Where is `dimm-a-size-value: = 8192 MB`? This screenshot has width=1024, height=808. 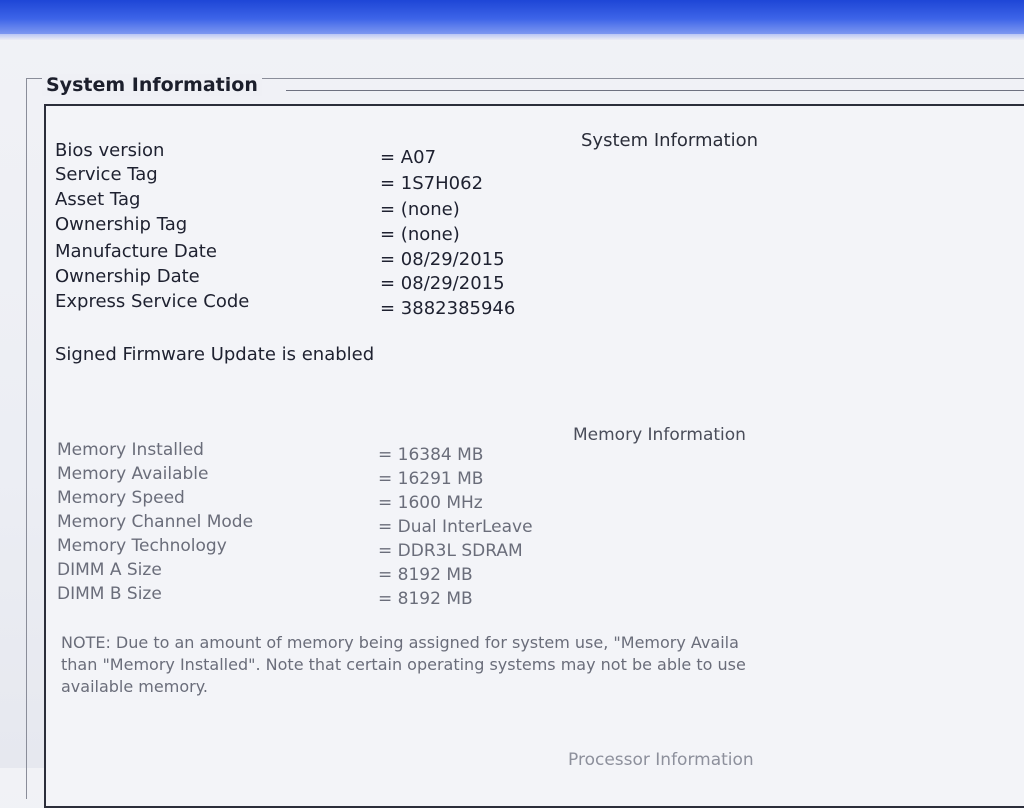
dimm-a-size-value: = 8192 MB is located at coordinates (425, 575).